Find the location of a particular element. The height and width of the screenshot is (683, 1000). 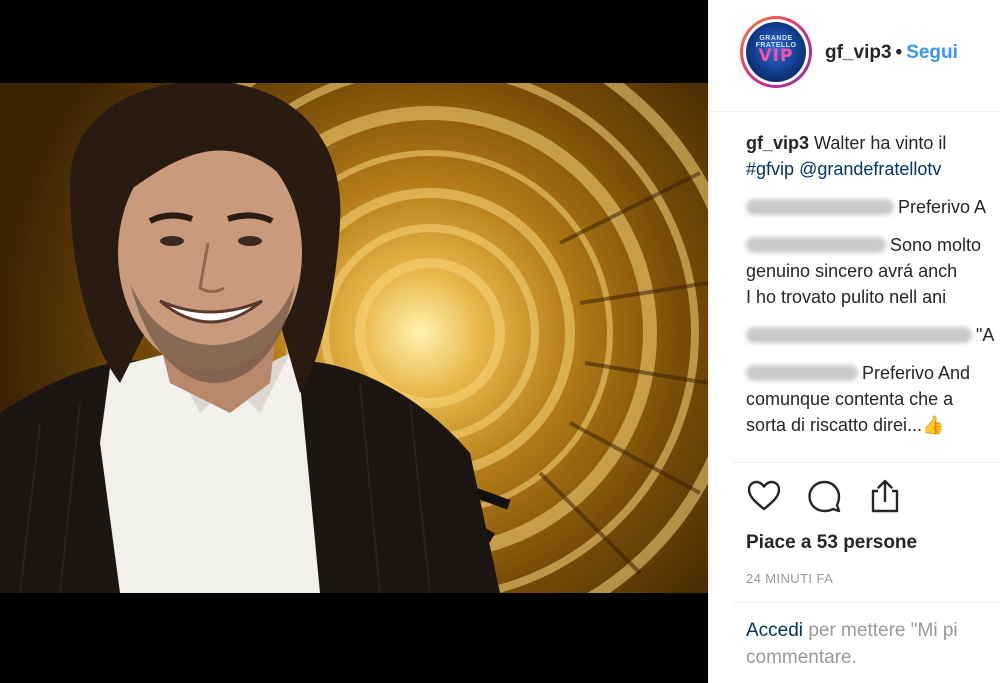

comment-text: Preferivo A is located at coordinates (942, 207).